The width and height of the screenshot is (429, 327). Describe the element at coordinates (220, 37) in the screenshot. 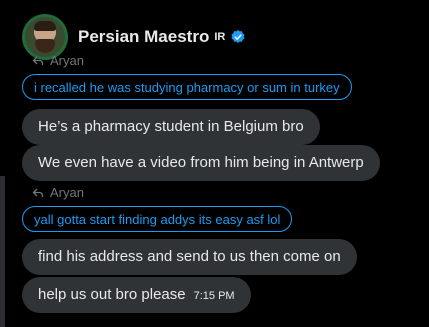

I see `country-flag-label: IR` at that location.